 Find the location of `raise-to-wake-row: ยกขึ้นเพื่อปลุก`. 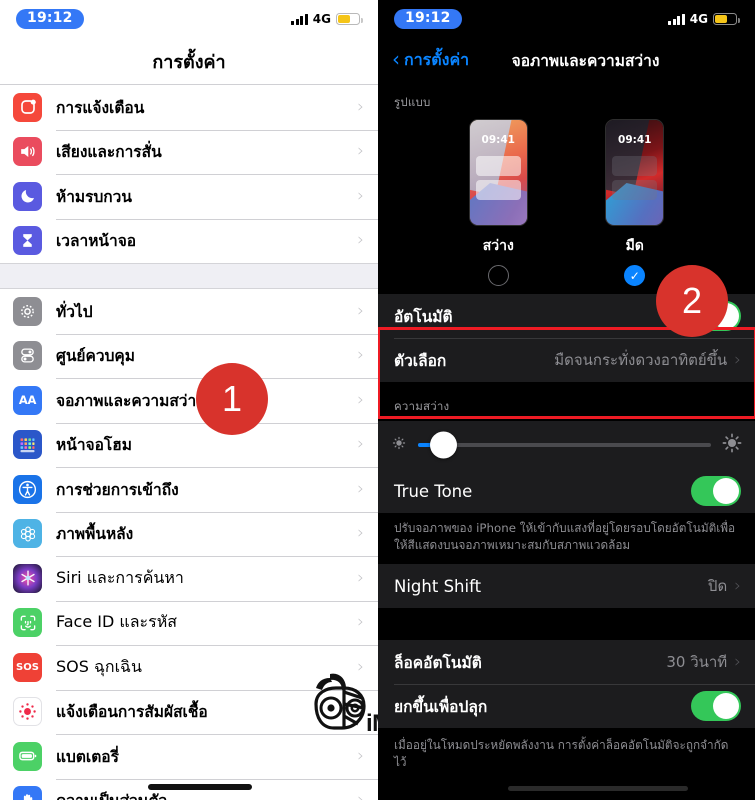

raise-to-wake-row: ยกขึ้นเพื่อปลุก is located at coordinates (566, 706).